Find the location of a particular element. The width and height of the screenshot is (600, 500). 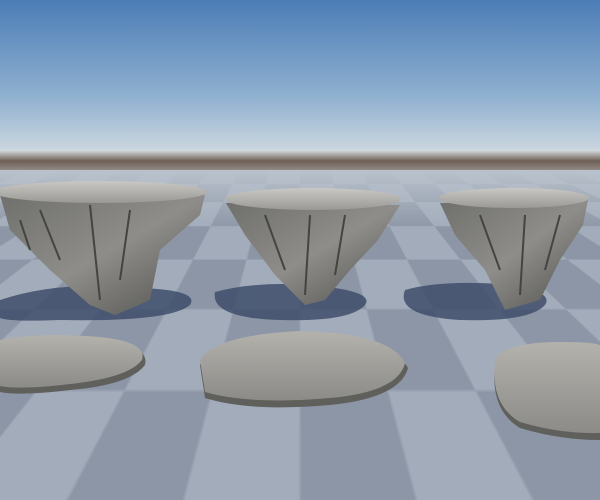

stone-slab-right is located at coordinates (547, 391).